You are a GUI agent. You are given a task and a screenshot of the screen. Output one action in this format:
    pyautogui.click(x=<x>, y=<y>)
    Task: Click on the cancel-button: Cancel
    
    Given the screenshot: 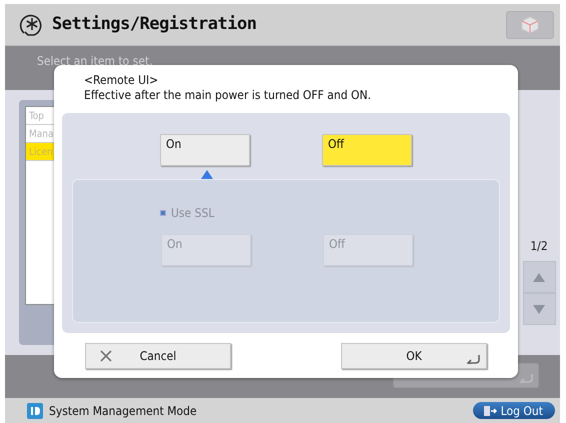 What is the action you would take?
    pyautogui.click(x=158, y=356)
    